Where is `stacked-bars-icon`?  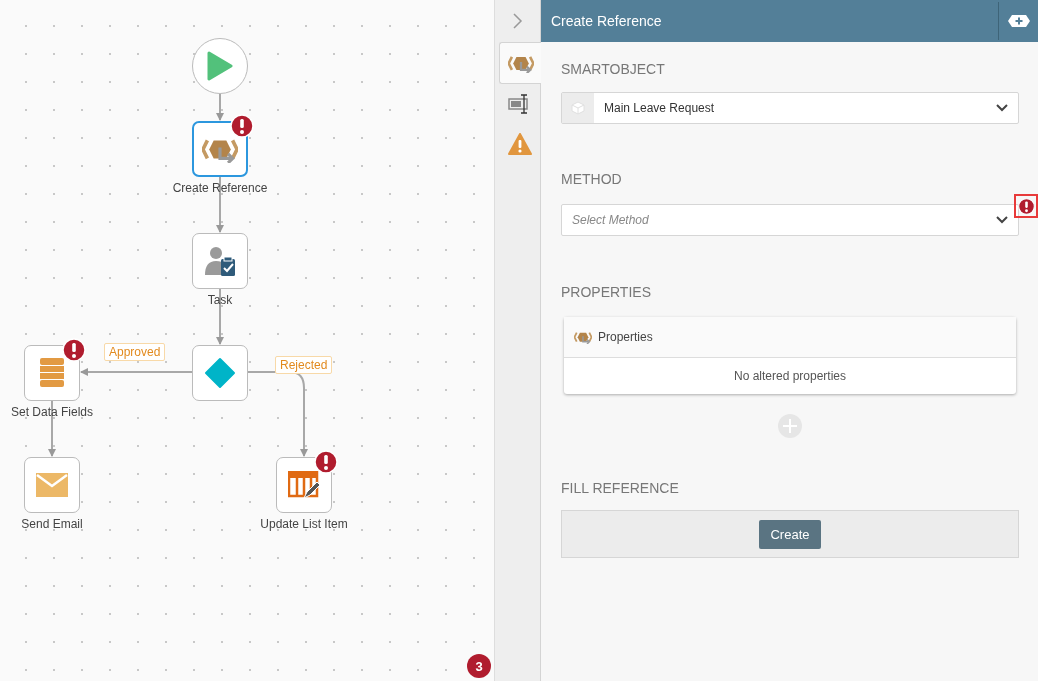
stacked-bars-icon is located at coordinates (52, 373).